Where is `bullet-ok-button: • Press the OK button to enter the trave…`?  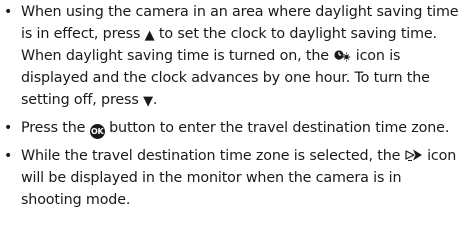 bullet-ok-button: • Press the OK button to enter the trave… is located at coordinates (231, 128).